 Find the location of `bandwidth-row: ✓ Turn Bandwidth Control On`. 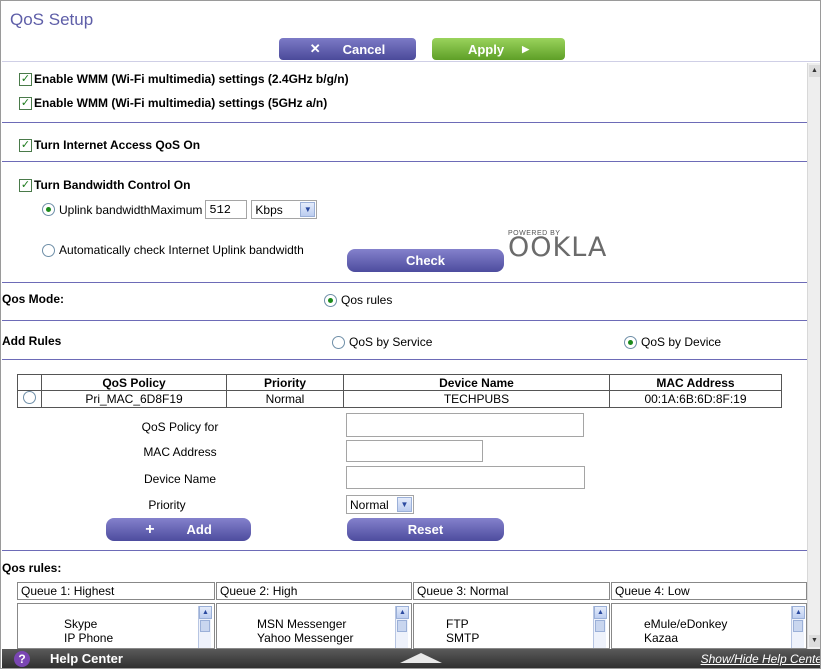

bandwidth-row: ✓ Turn Bandwidth Control On is located at coordinates (104, 185).